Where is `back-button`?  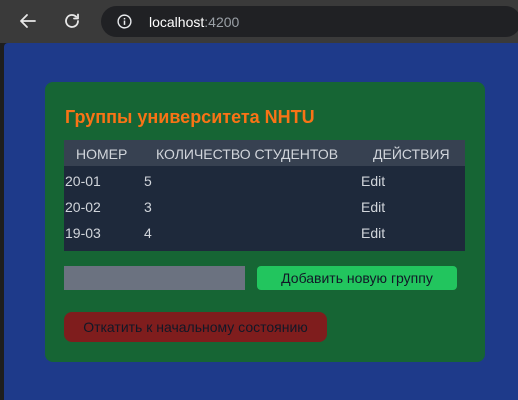 back-button is located at coordinates (28, 21).